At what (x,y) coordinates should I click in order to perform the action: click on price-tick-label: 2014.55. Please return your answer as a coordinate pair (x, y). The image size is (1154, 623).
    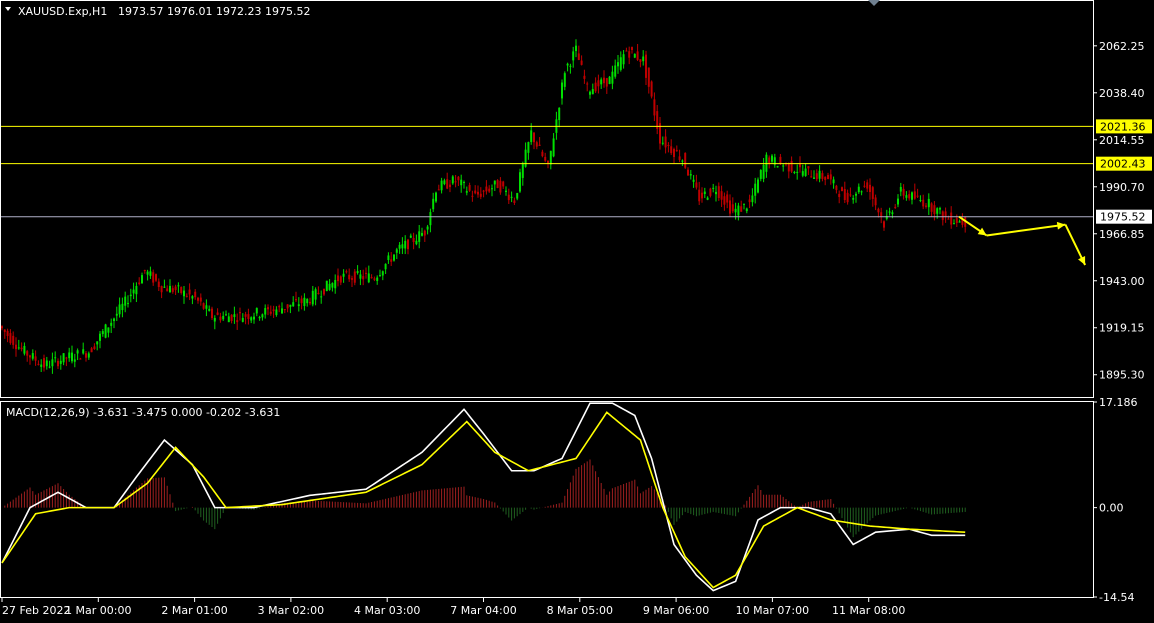
    Looking at the image, I should click on (1122, 140).